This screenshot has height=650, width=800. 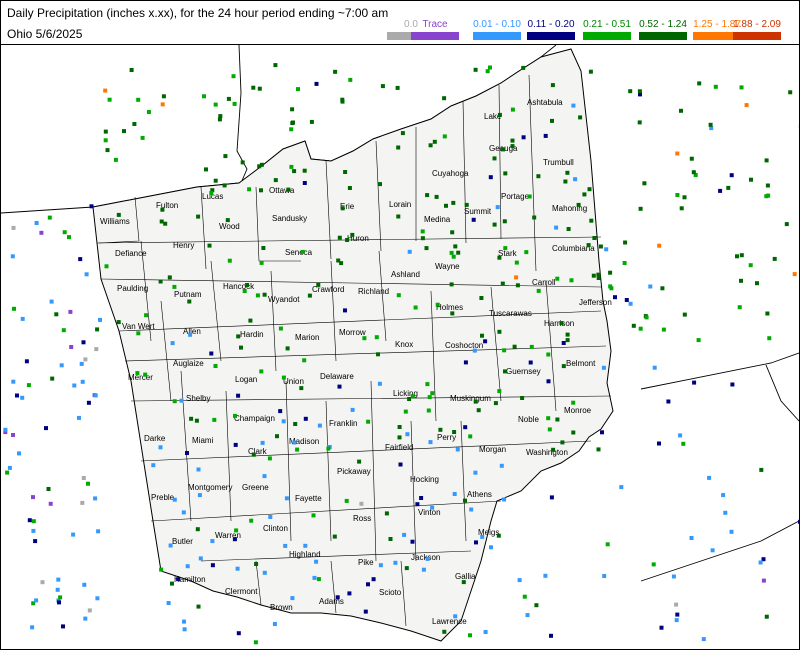 What do you see at coordinates (239, 286) in the screenshot?
I see `county-label: Hancock` at bounding box center [239, 286].